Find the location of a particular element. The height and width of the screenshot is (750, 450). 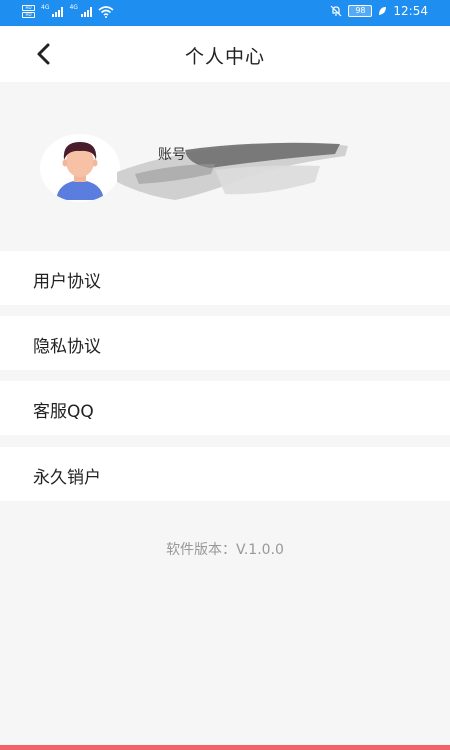

status-time: 12:54 is located at coordinates (410, 11).